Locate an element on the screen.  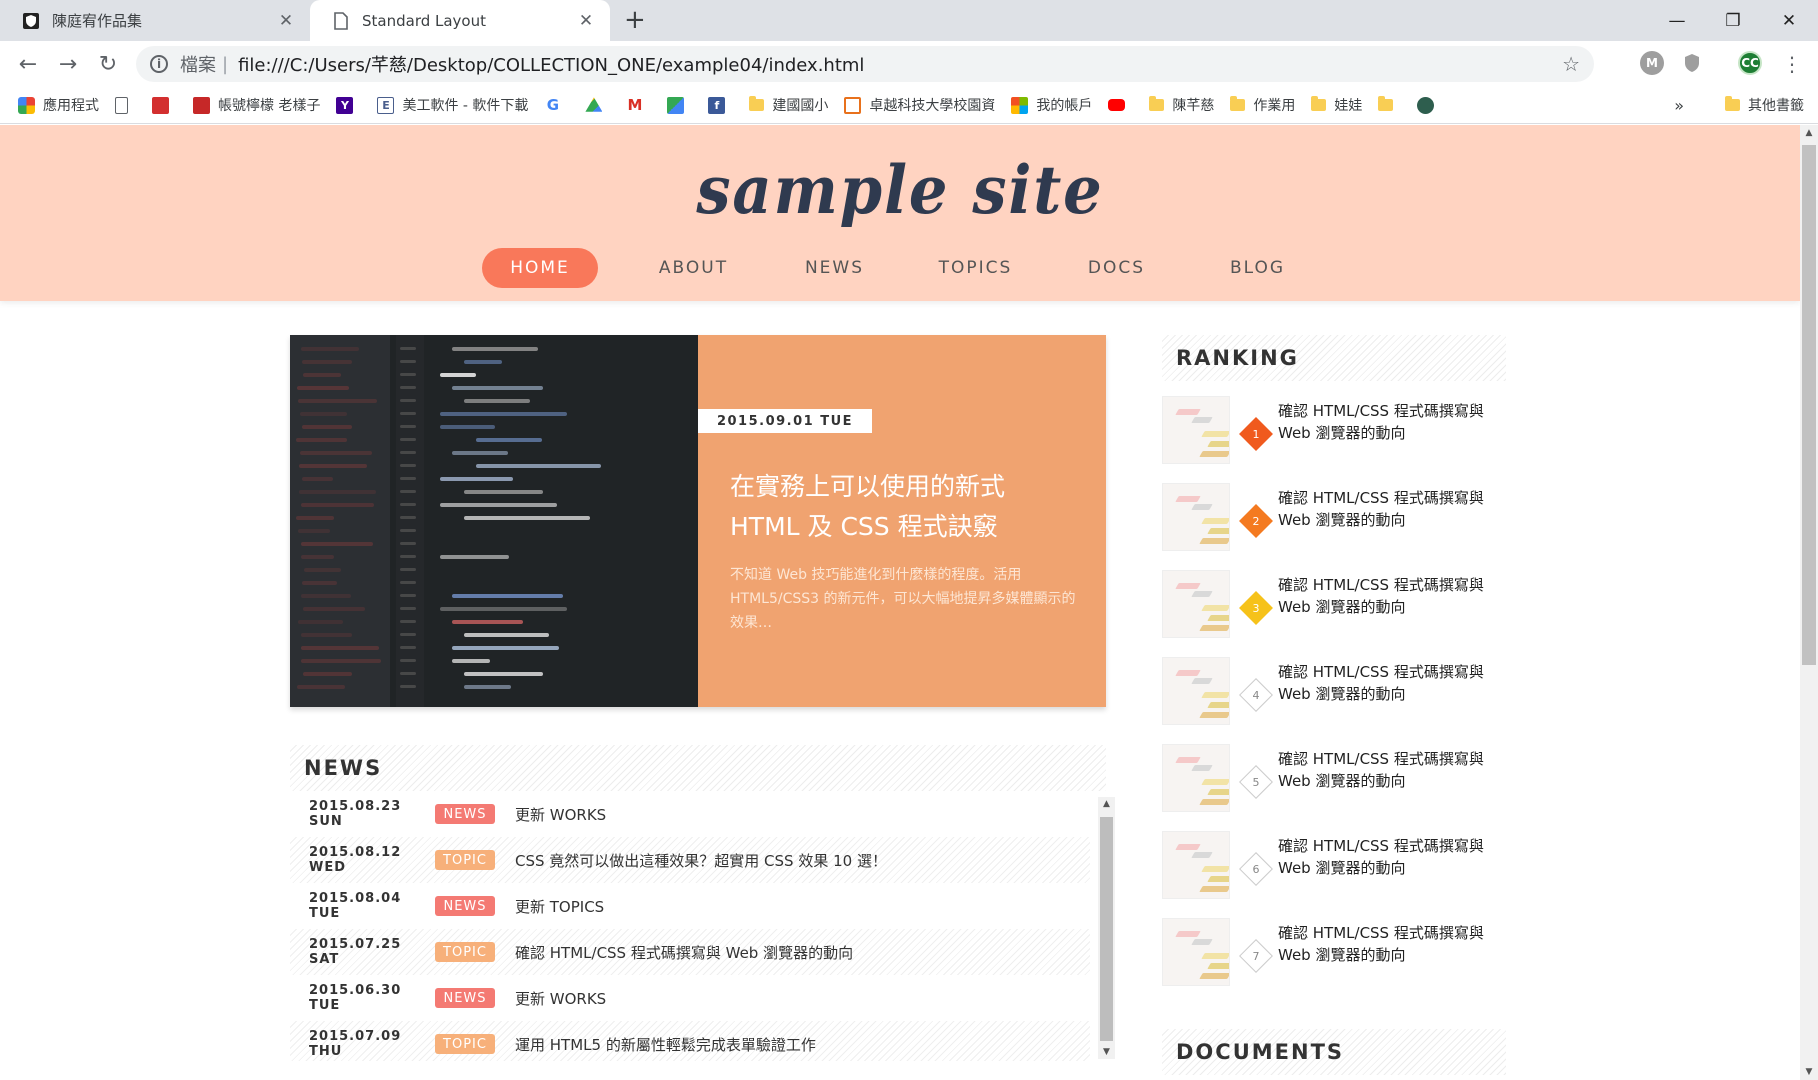
site-logo: sample site is located at coordinates (900, 190).